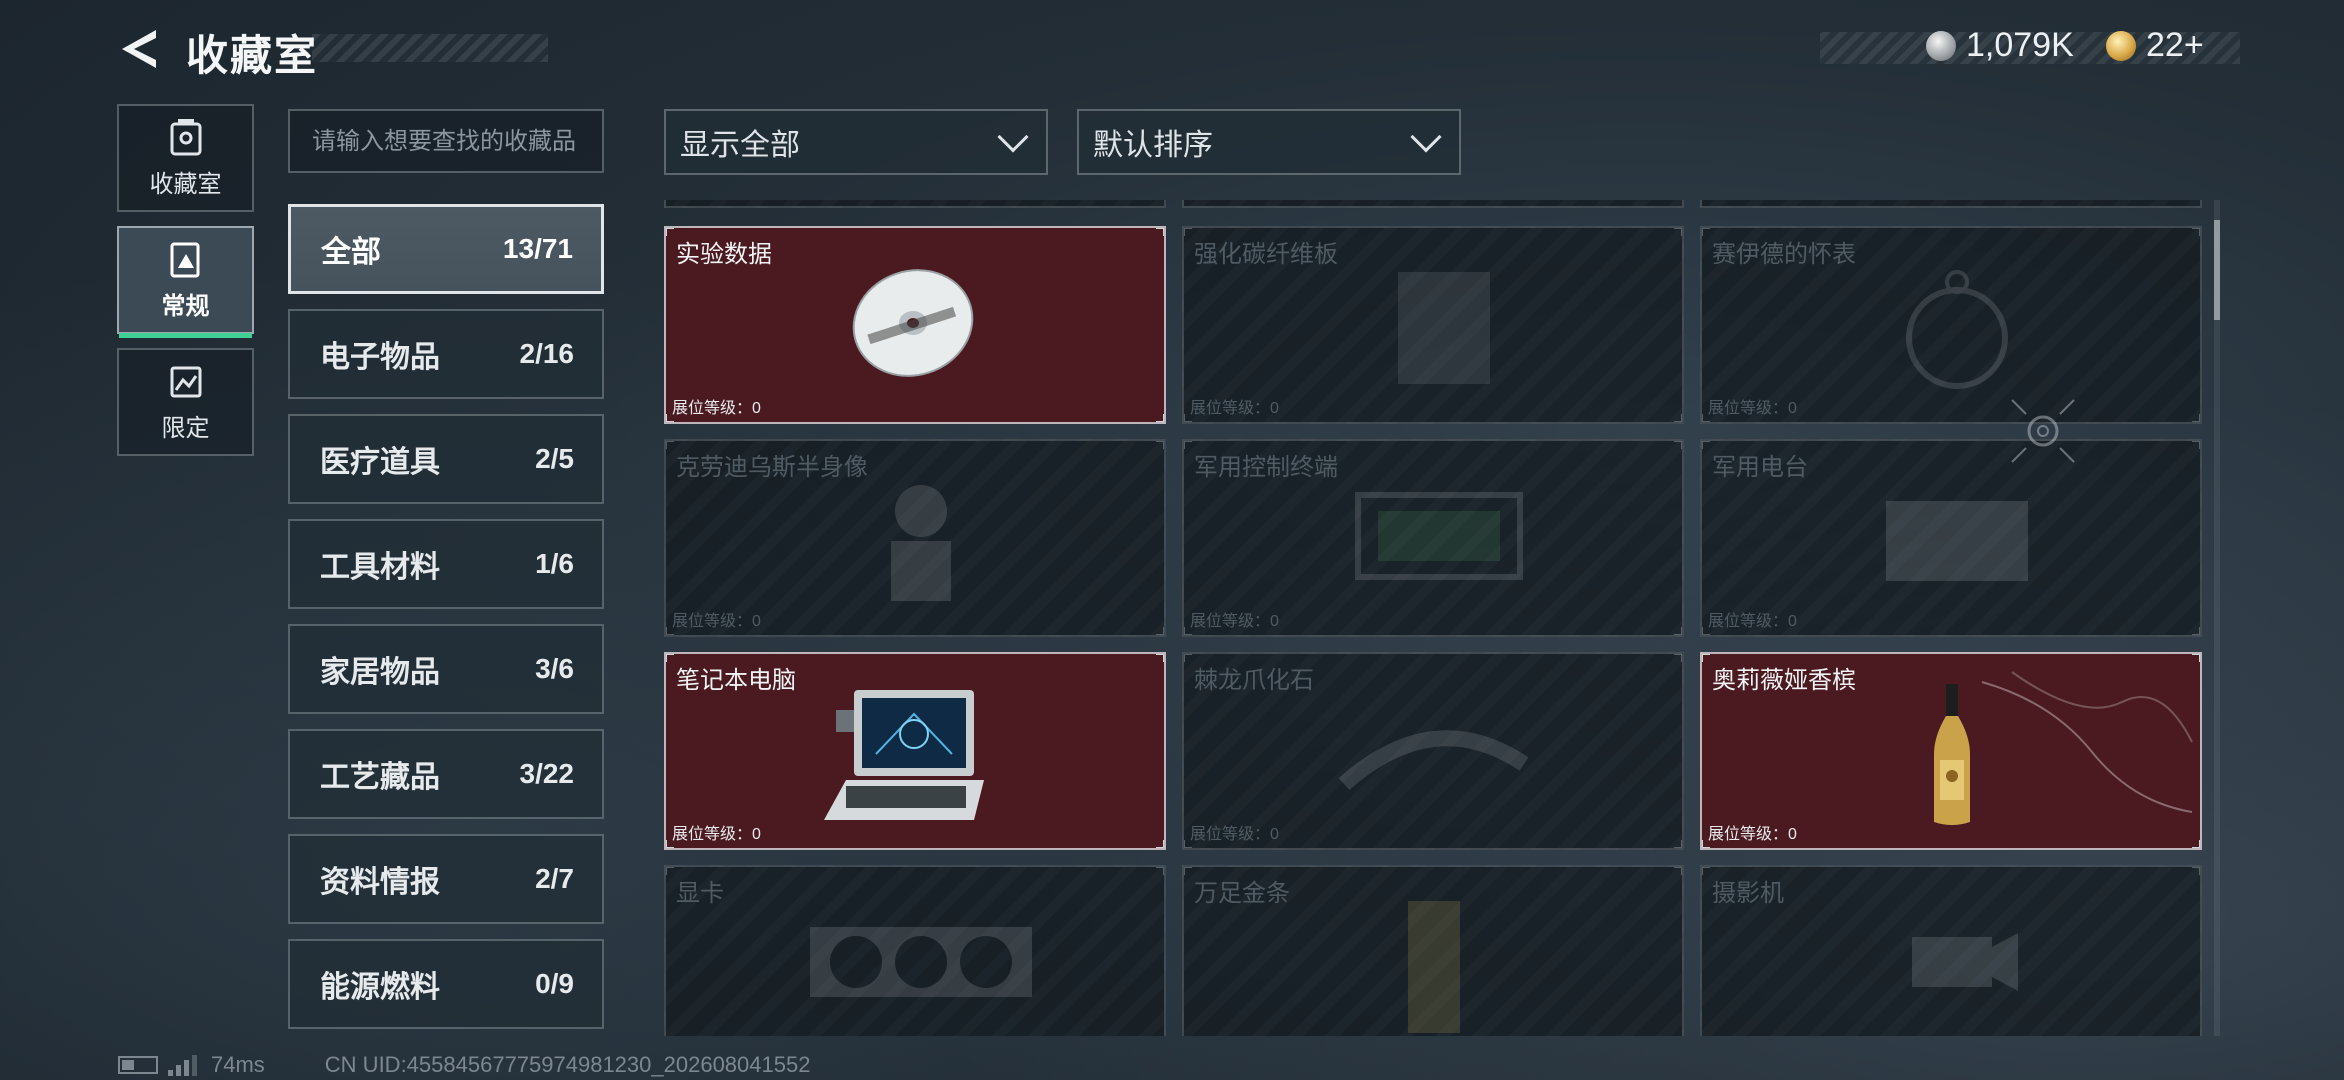 Image resolution: width=2344 pixels, height=1080 pixels. Describe the element at coordinates (1965, 962) in the screenshot. I see `camera-icon` at that location.